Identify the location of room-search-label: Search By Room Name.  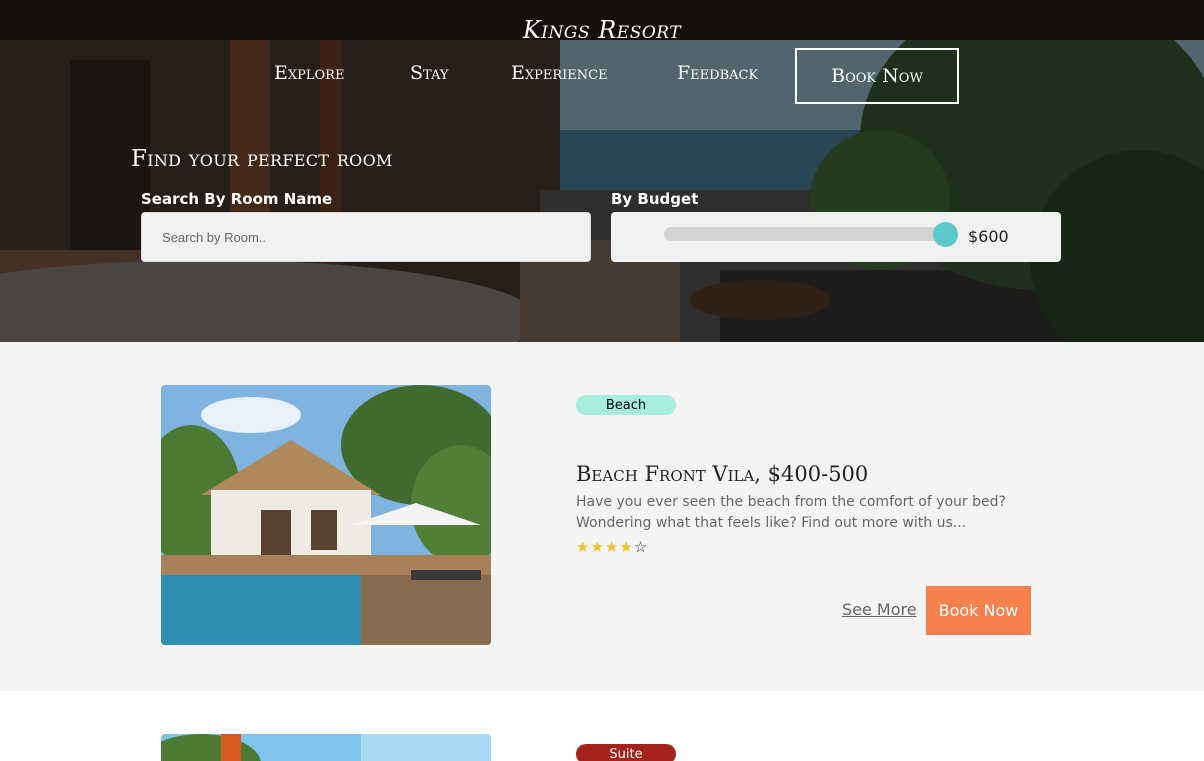
(237, 199).